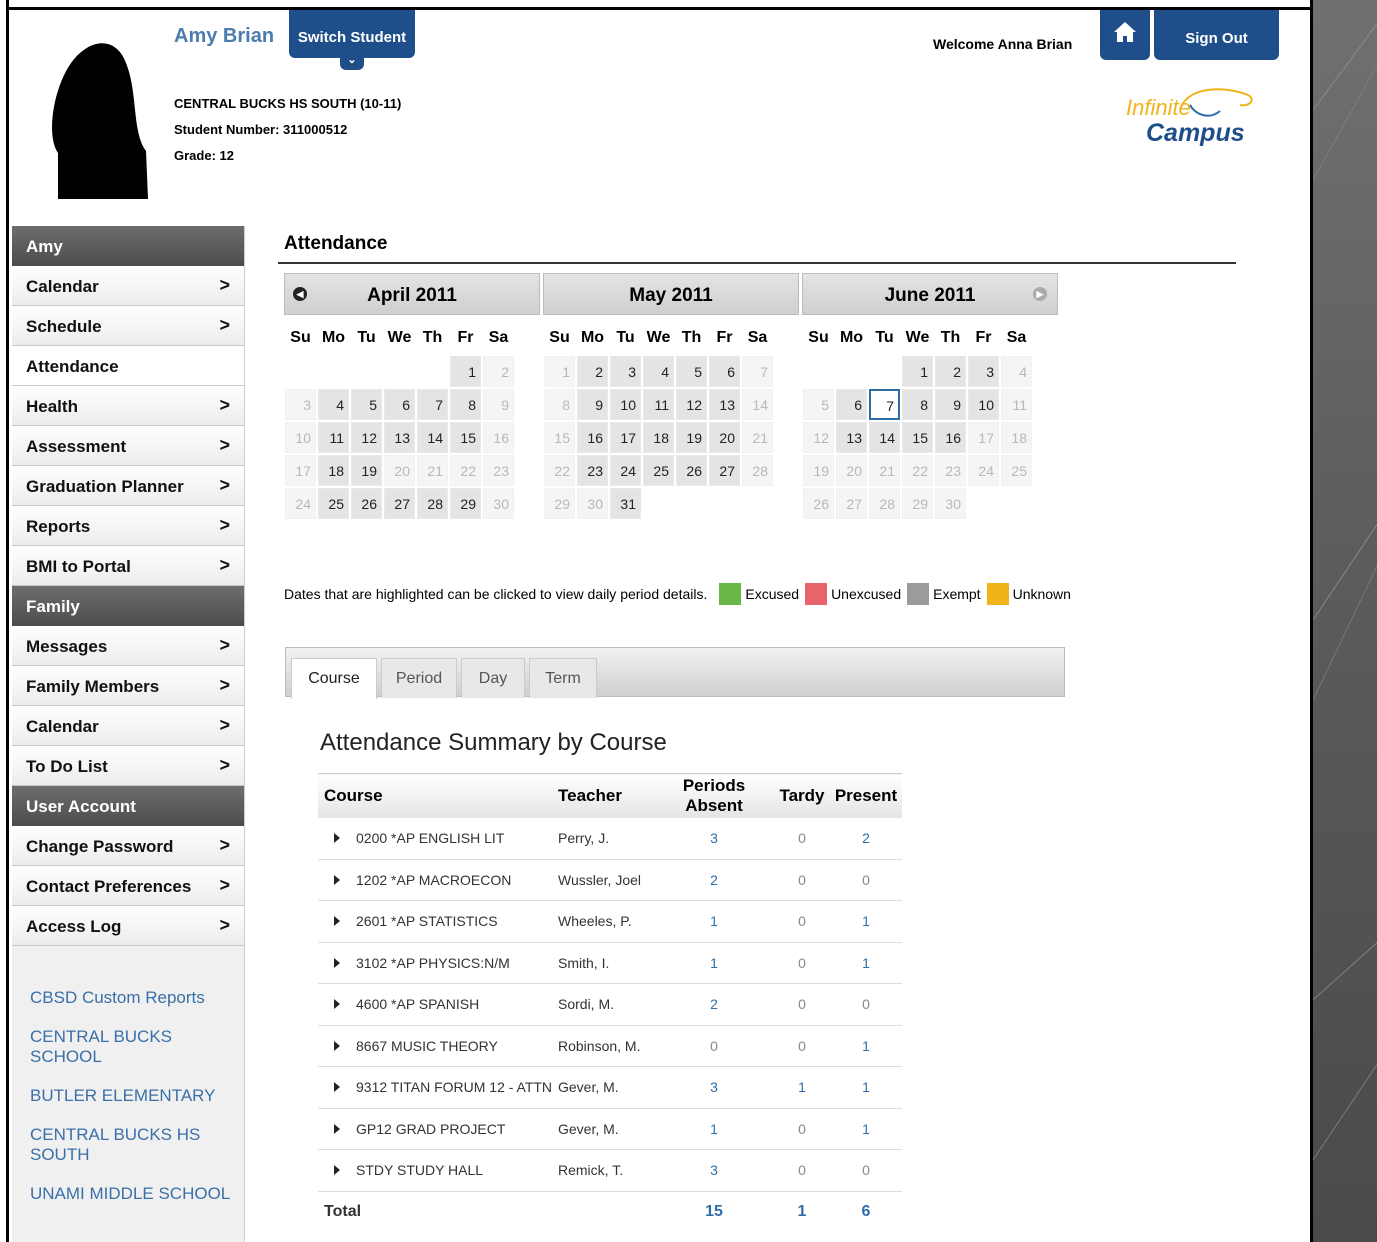  Describe the element at coordinates (128, 766) in the screenshot. I see `sidebar-item-to-do-list: To Do List >` at that location.